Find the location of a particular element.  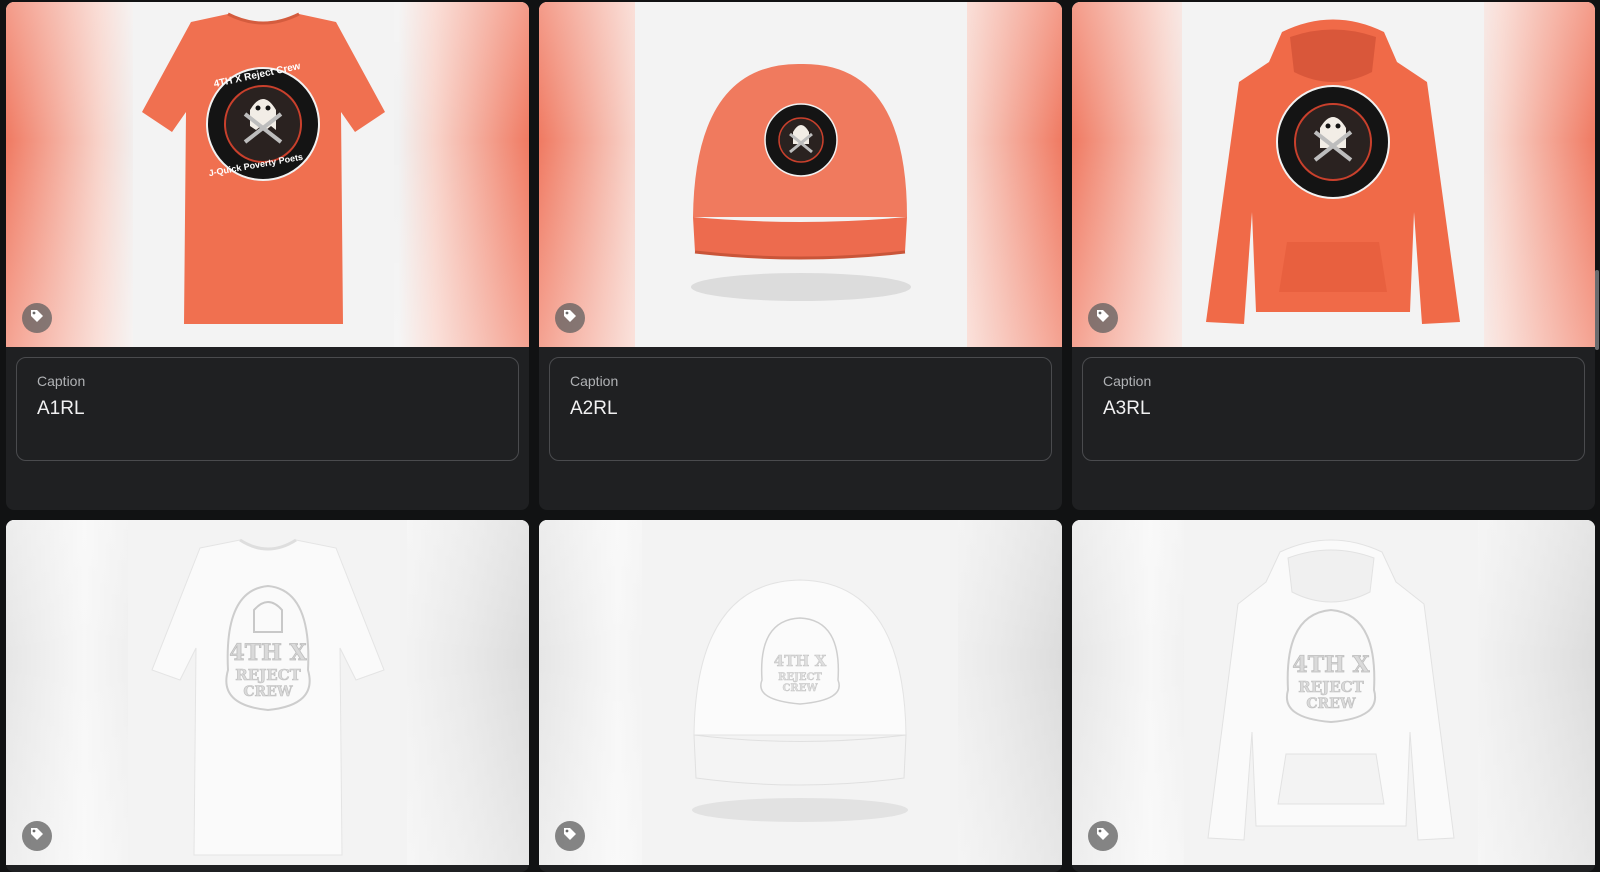

tshirt-image: 4TH X REJECT CREW is located at coordinates (267, 692).